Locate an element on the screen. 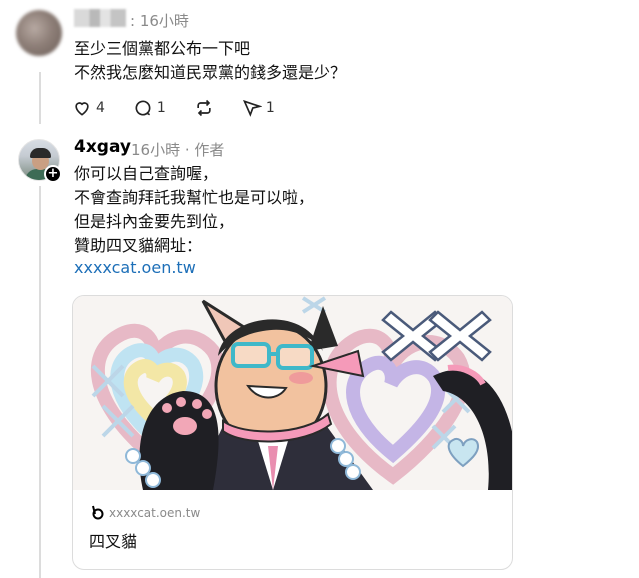  post-timestamp-author: 16小時 · 作者 is located at coordinates (178, 150).